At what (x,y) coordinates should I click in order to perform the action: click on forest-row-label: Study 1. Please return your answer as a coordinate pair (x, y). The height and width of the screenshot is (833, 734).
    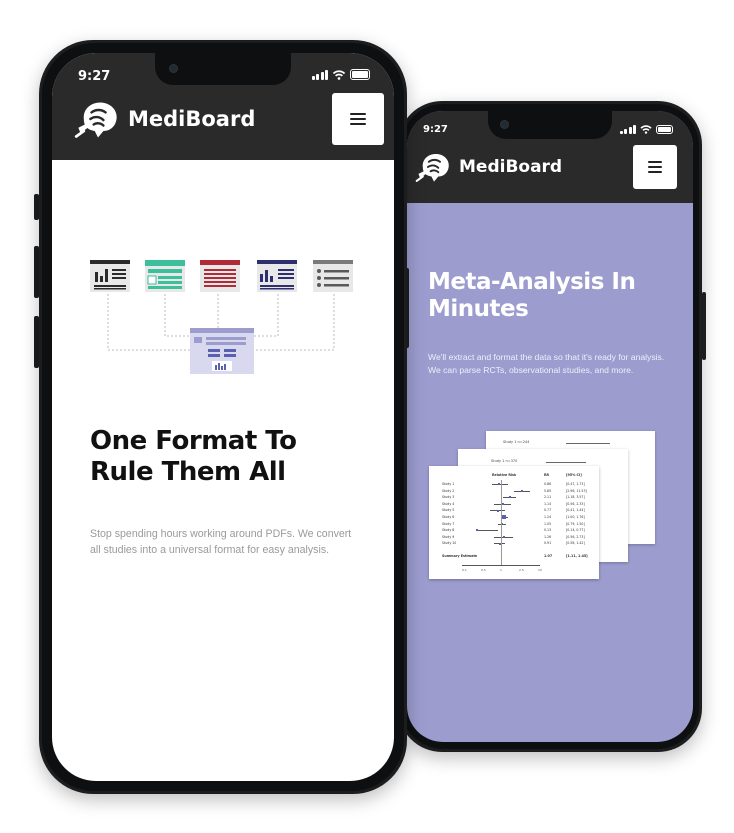
    Looking at the image, I should click on (448, 484).